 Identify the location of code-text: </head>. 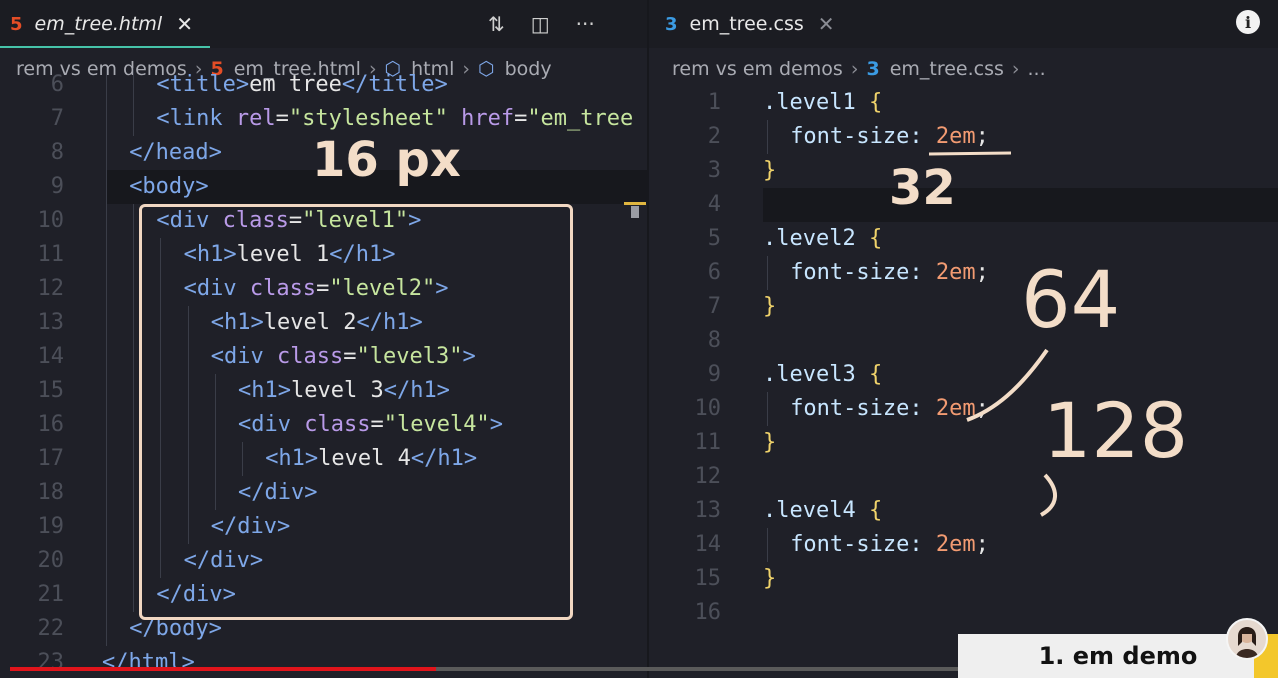
(175, 153).